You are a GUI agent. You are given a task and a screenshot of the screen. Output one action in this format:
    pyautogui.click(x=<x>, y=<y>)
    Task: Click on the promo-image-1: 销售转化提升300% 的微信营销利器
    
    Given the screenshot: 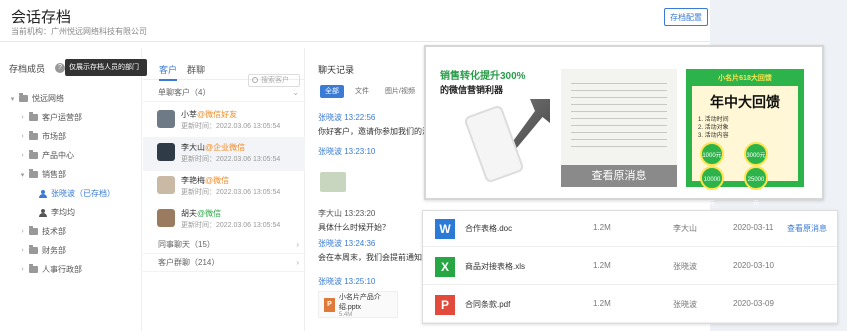 What is the action you would take?
    pyautogui.click(x=493, y=123)
    